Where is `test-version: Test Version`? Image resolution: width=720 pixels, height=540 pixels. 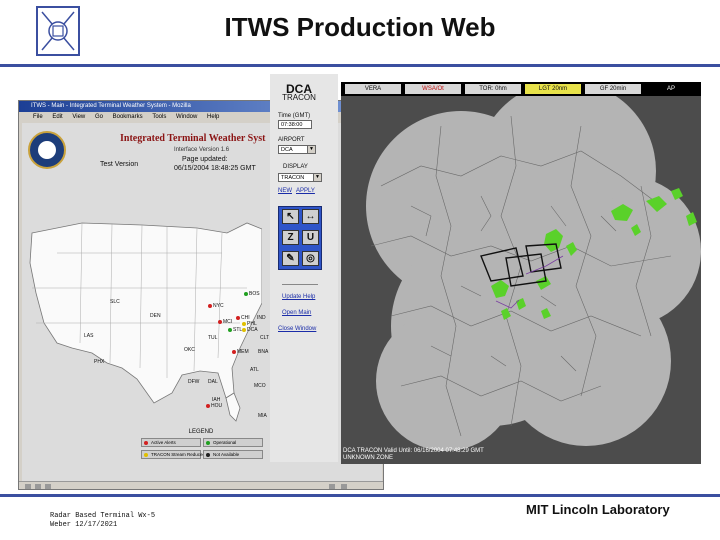
test-version: Test Version is located at coordinates (119, 164).